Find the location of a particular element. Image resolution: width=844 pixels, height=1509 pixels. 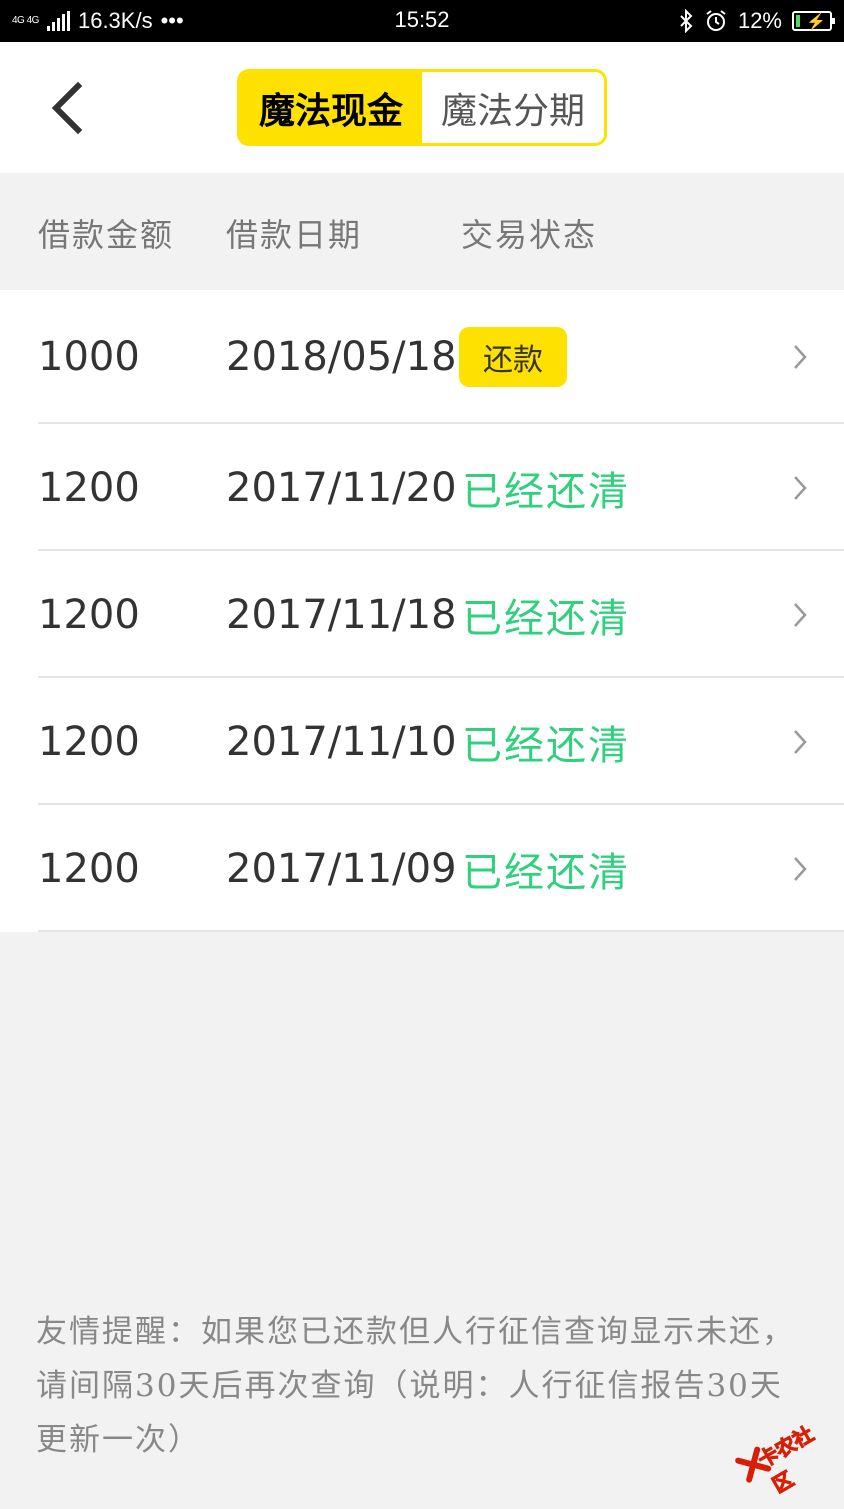

loan-row: 1200 2017/11/09 已经还清 is located at coordinates (422, 868).